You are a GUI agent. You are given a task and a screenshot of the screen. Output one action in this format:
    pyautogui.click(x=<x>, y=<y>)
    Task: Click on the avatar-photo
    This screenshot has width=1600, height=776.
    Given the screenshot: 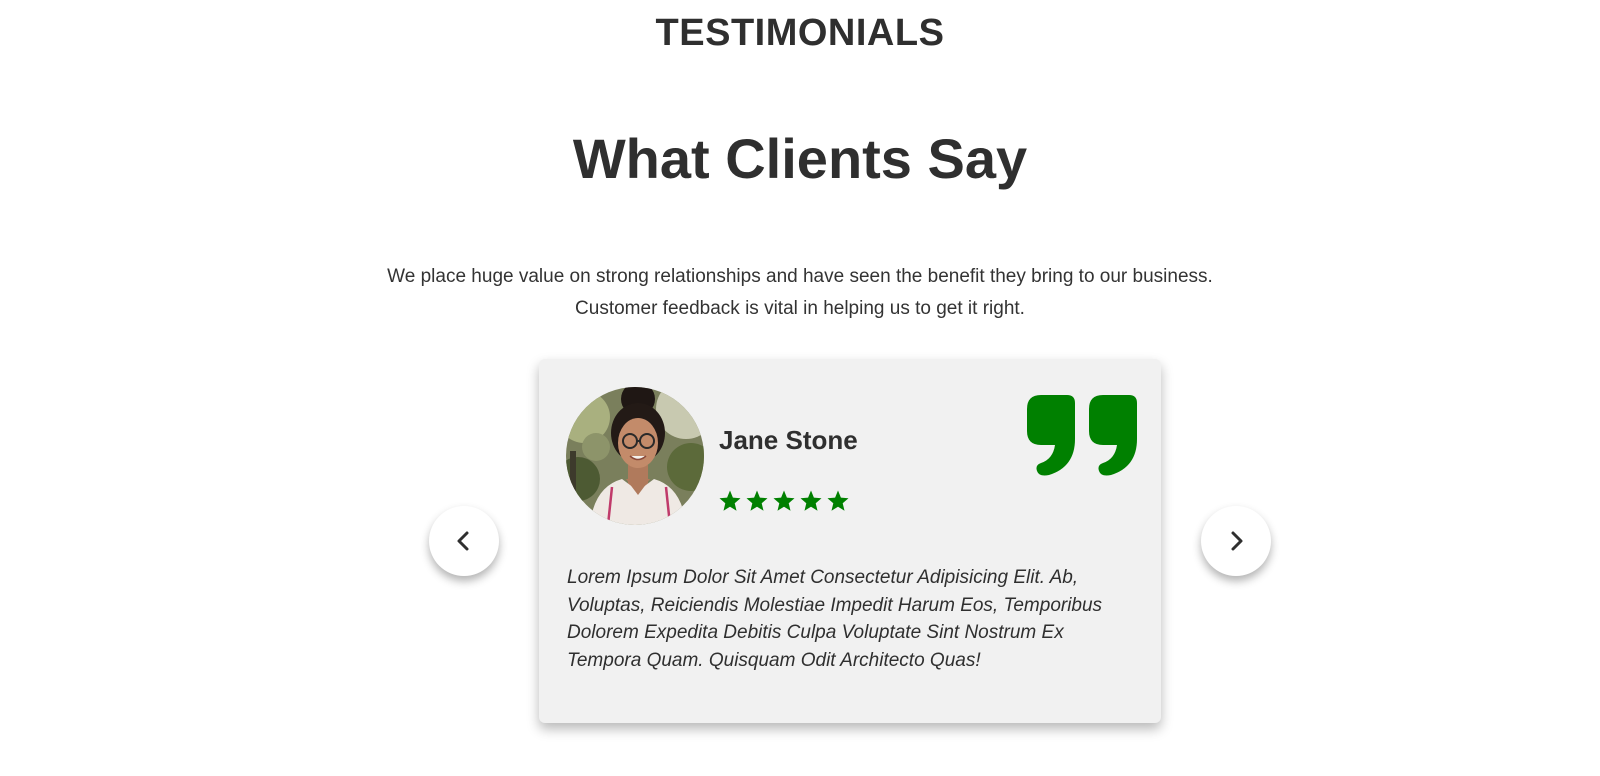 What is the action you would take?
    pyautogui.click(x=635, y=456)
    